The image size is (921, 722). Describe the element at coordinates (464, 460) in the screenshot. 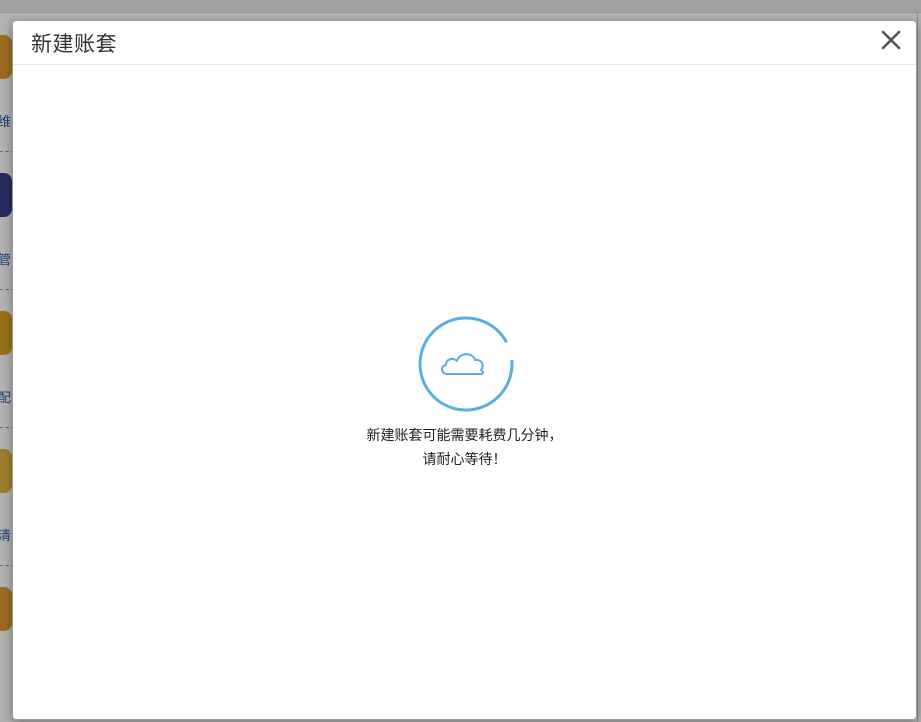

I see `loading-message-line2: 请耐心等待！` at that location.